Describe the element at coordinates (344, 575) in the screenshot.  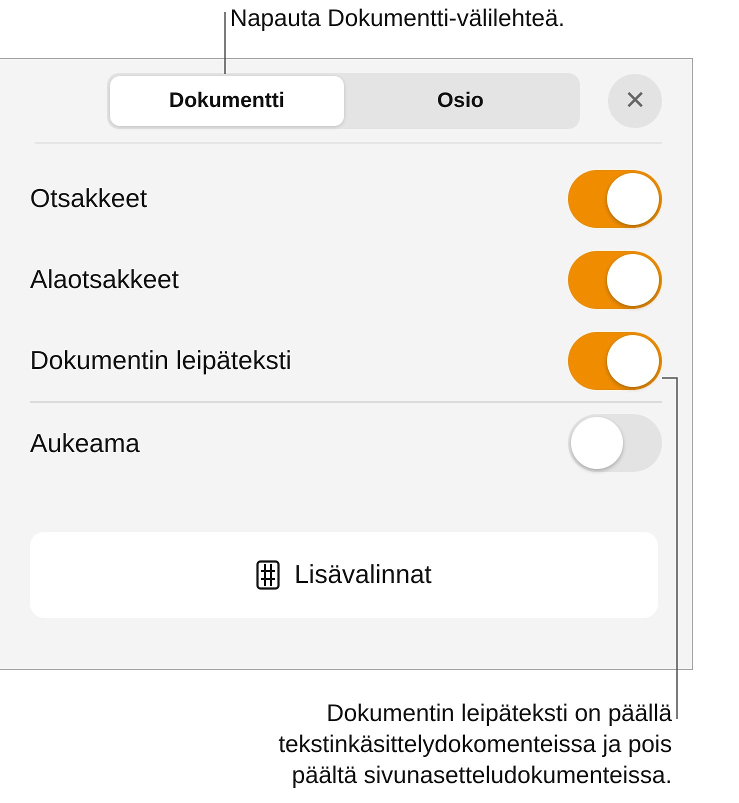
I see `more-options-button: Lisävalinnat` at that location.